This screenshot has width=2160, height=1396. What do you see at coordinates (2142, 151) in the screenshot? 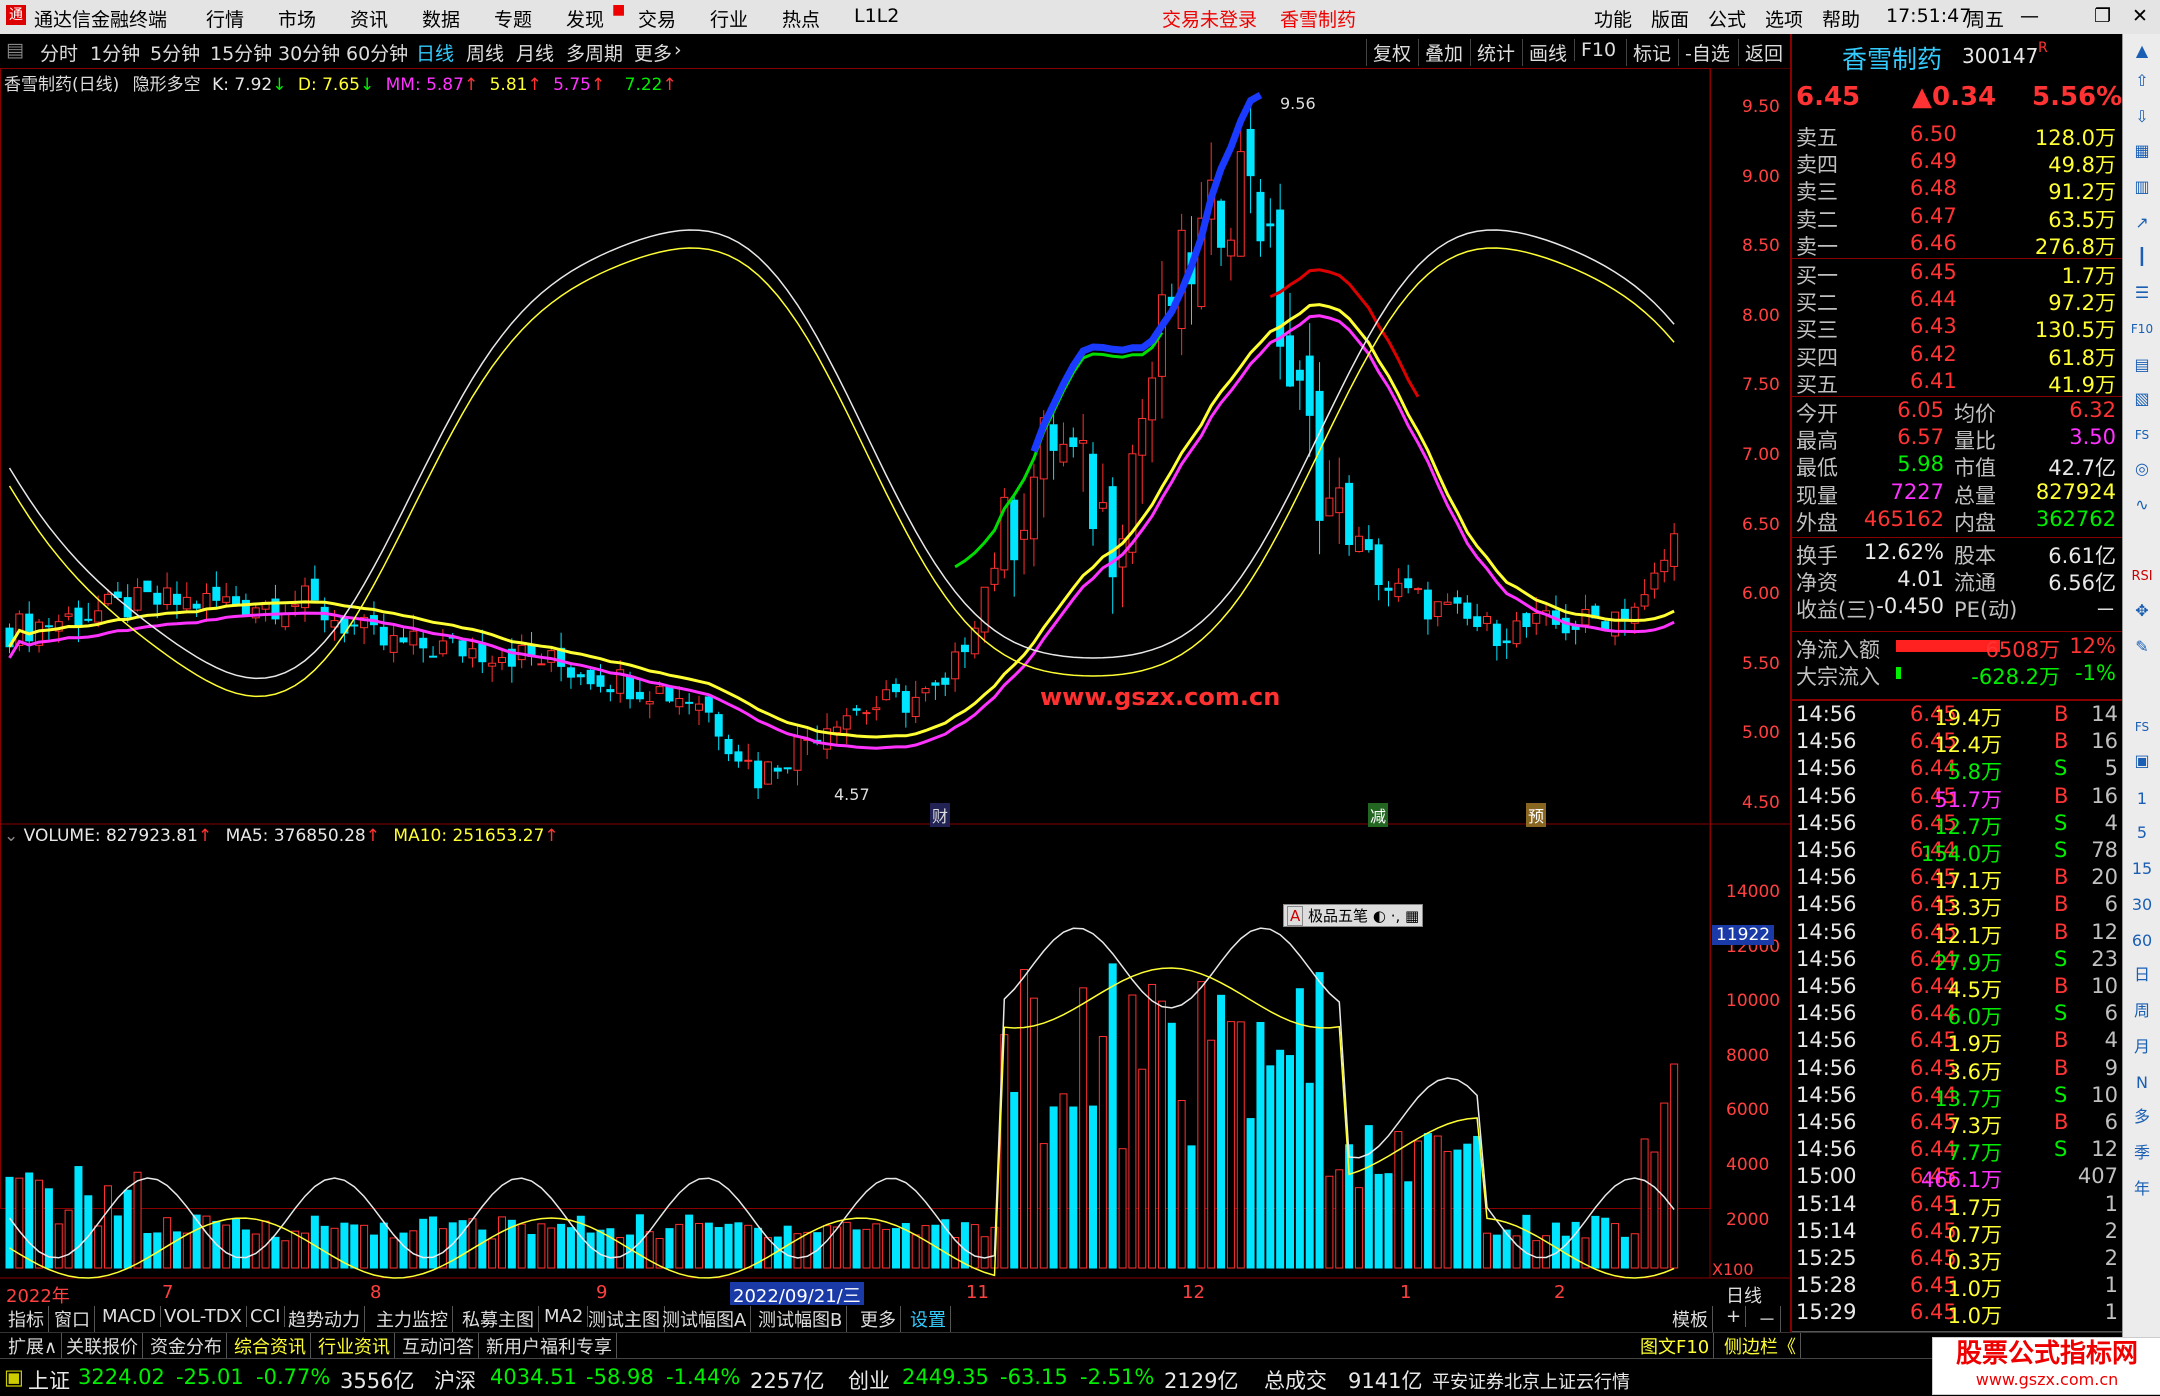
I see `table-icon: ▦` at bounding box center [2142, 151].